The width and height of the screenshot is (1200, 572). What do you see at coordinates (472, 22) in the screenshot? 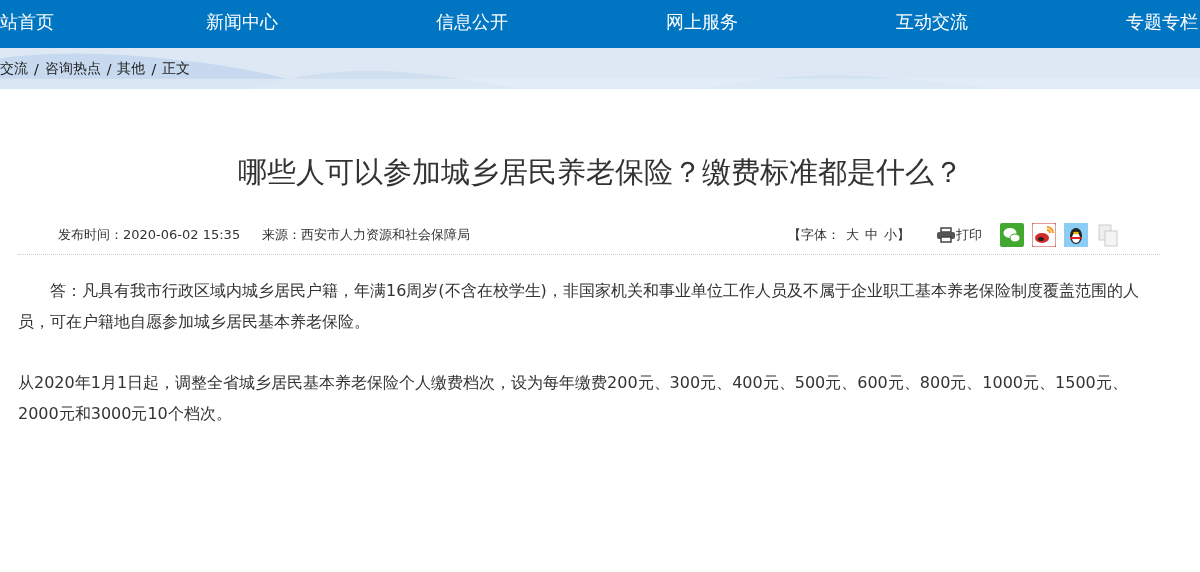
I see `nav-item: 信息公开` at bounding box center [472, 22].